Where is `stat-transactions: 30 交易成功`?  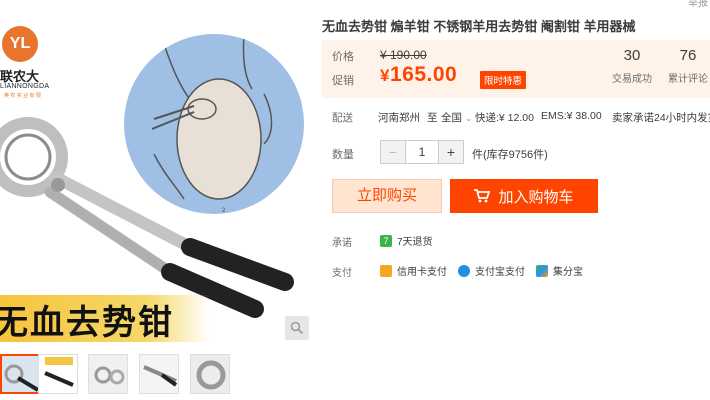
stat-transactions: 30 交易成功 is located at coordinates (632, 66).